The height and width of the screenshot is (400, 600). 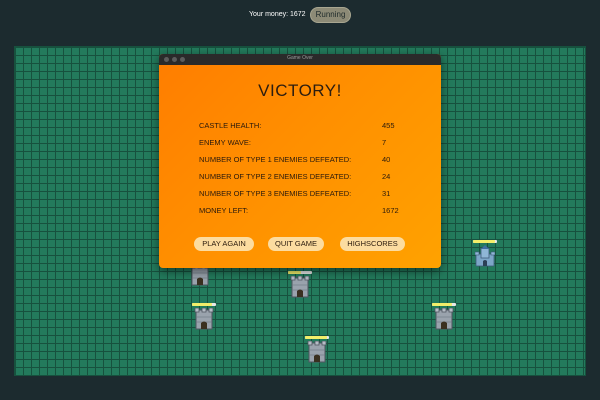 I want to click on stat-enemy-wave: ENEMY WAVE: 7, so click(x=309, y=144).